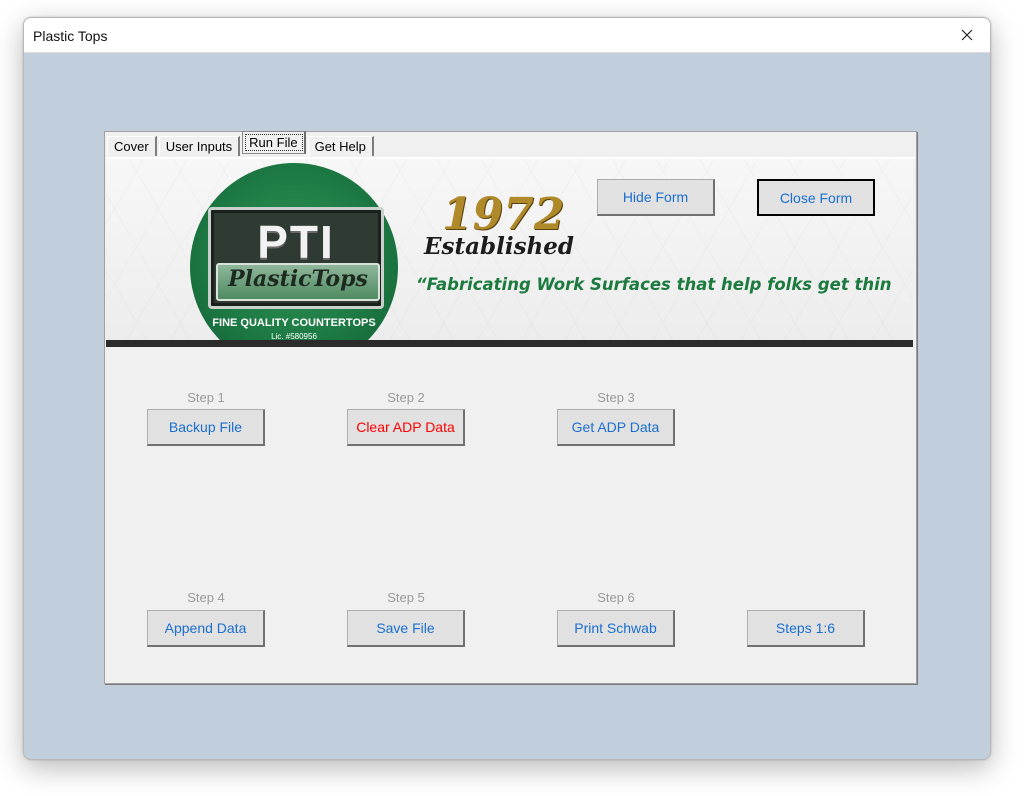 Image resolution: width=1024 pixels, height=796 pixels. What do you see at coordinates (406, 427) in the screenshot?
I see `clear-adp-data-button: Clear ADP Data` at bounding box center [406, 427].